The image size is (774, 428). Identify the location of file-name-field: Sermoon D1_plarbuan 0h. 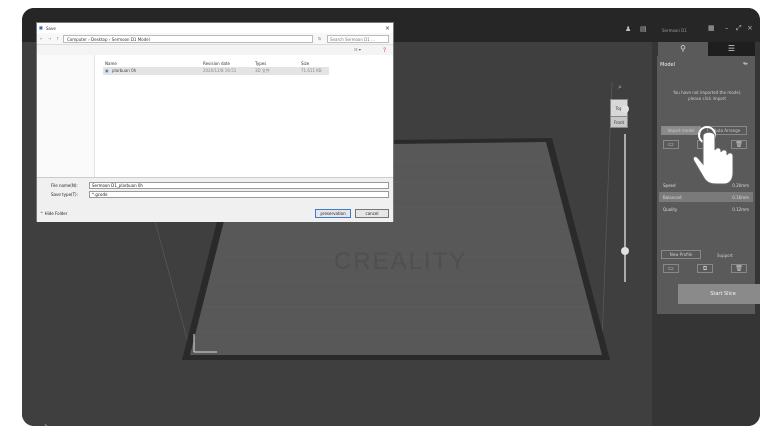
(239, 185).